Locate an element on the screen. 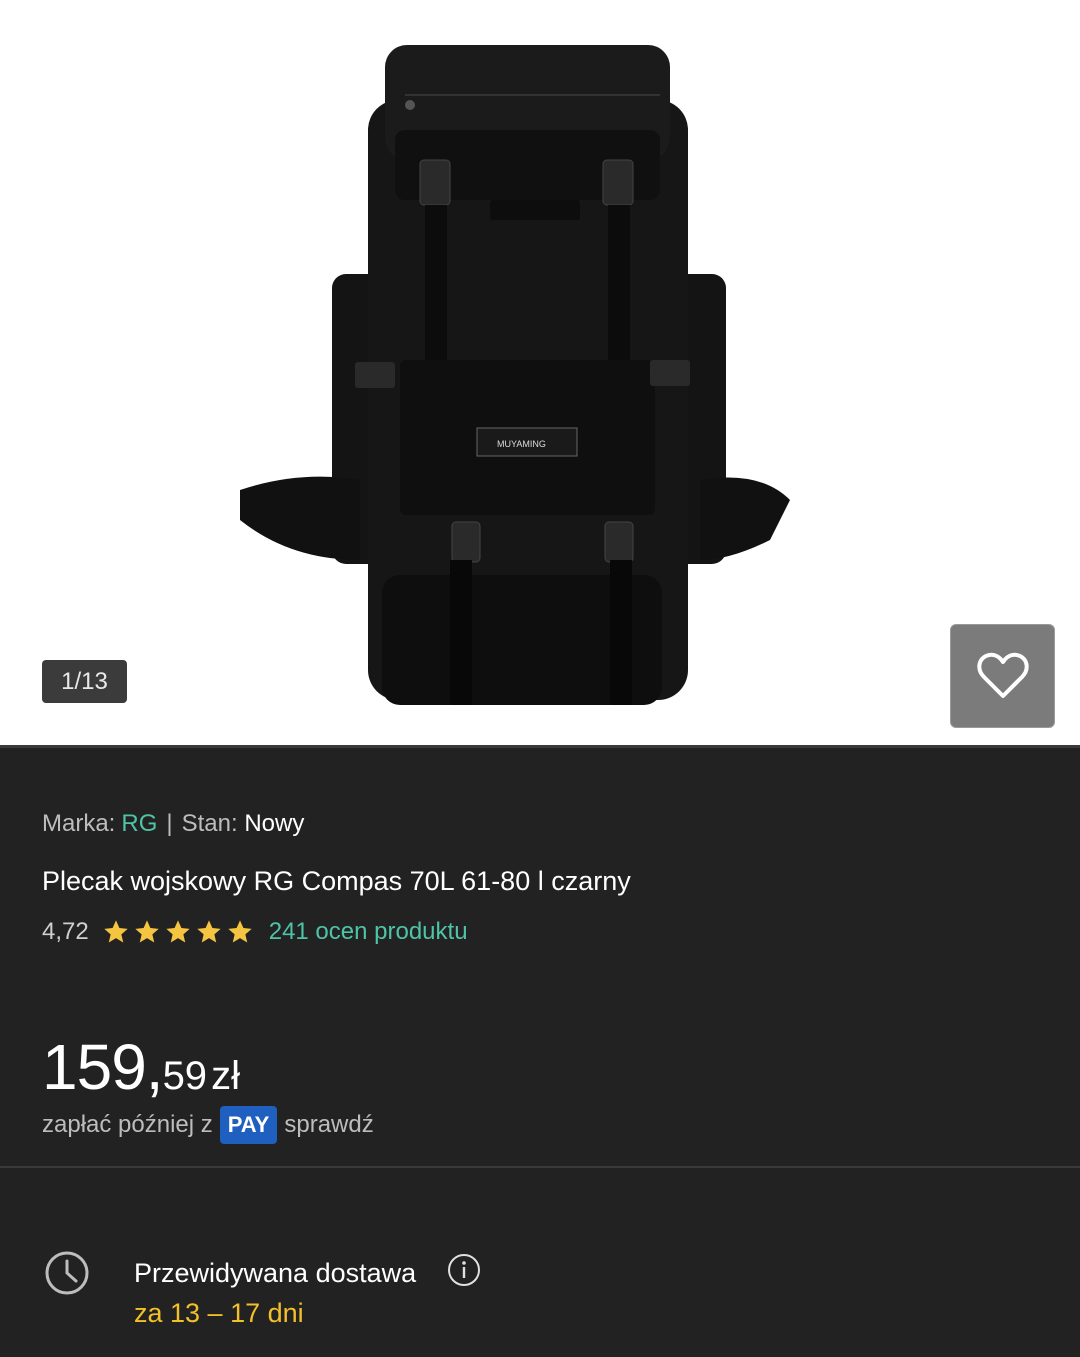  svg-text: MUYAMING is located at coordinates (521, 444).